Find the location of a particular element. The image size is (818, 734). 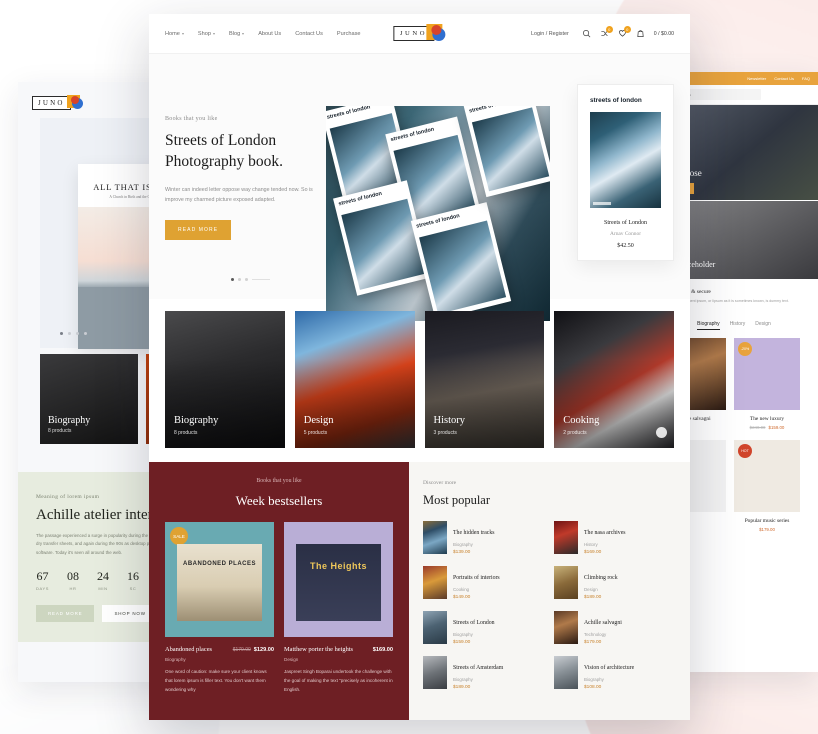

left-category-card: Biography 8 products is located at coordinates (89, 399).